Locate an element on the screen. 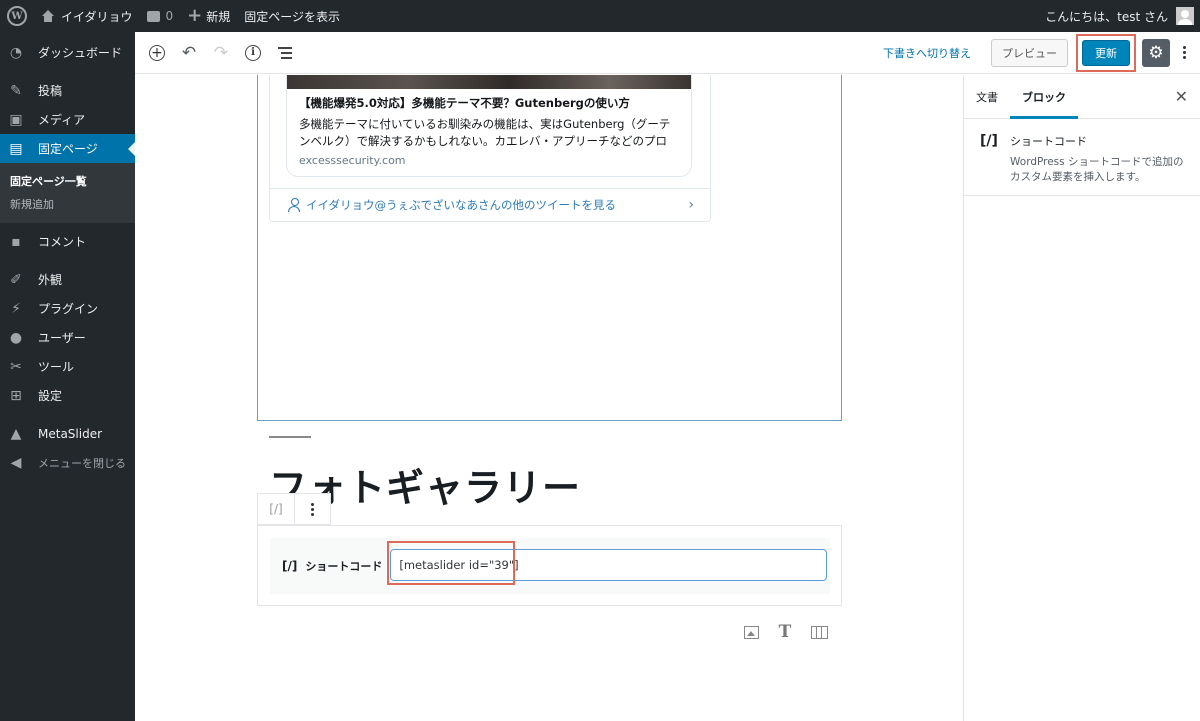 This screenshot has width=1200, height=721. sidebar-item-settings: ⊞ 設定 is located at coordinates (67, 395).